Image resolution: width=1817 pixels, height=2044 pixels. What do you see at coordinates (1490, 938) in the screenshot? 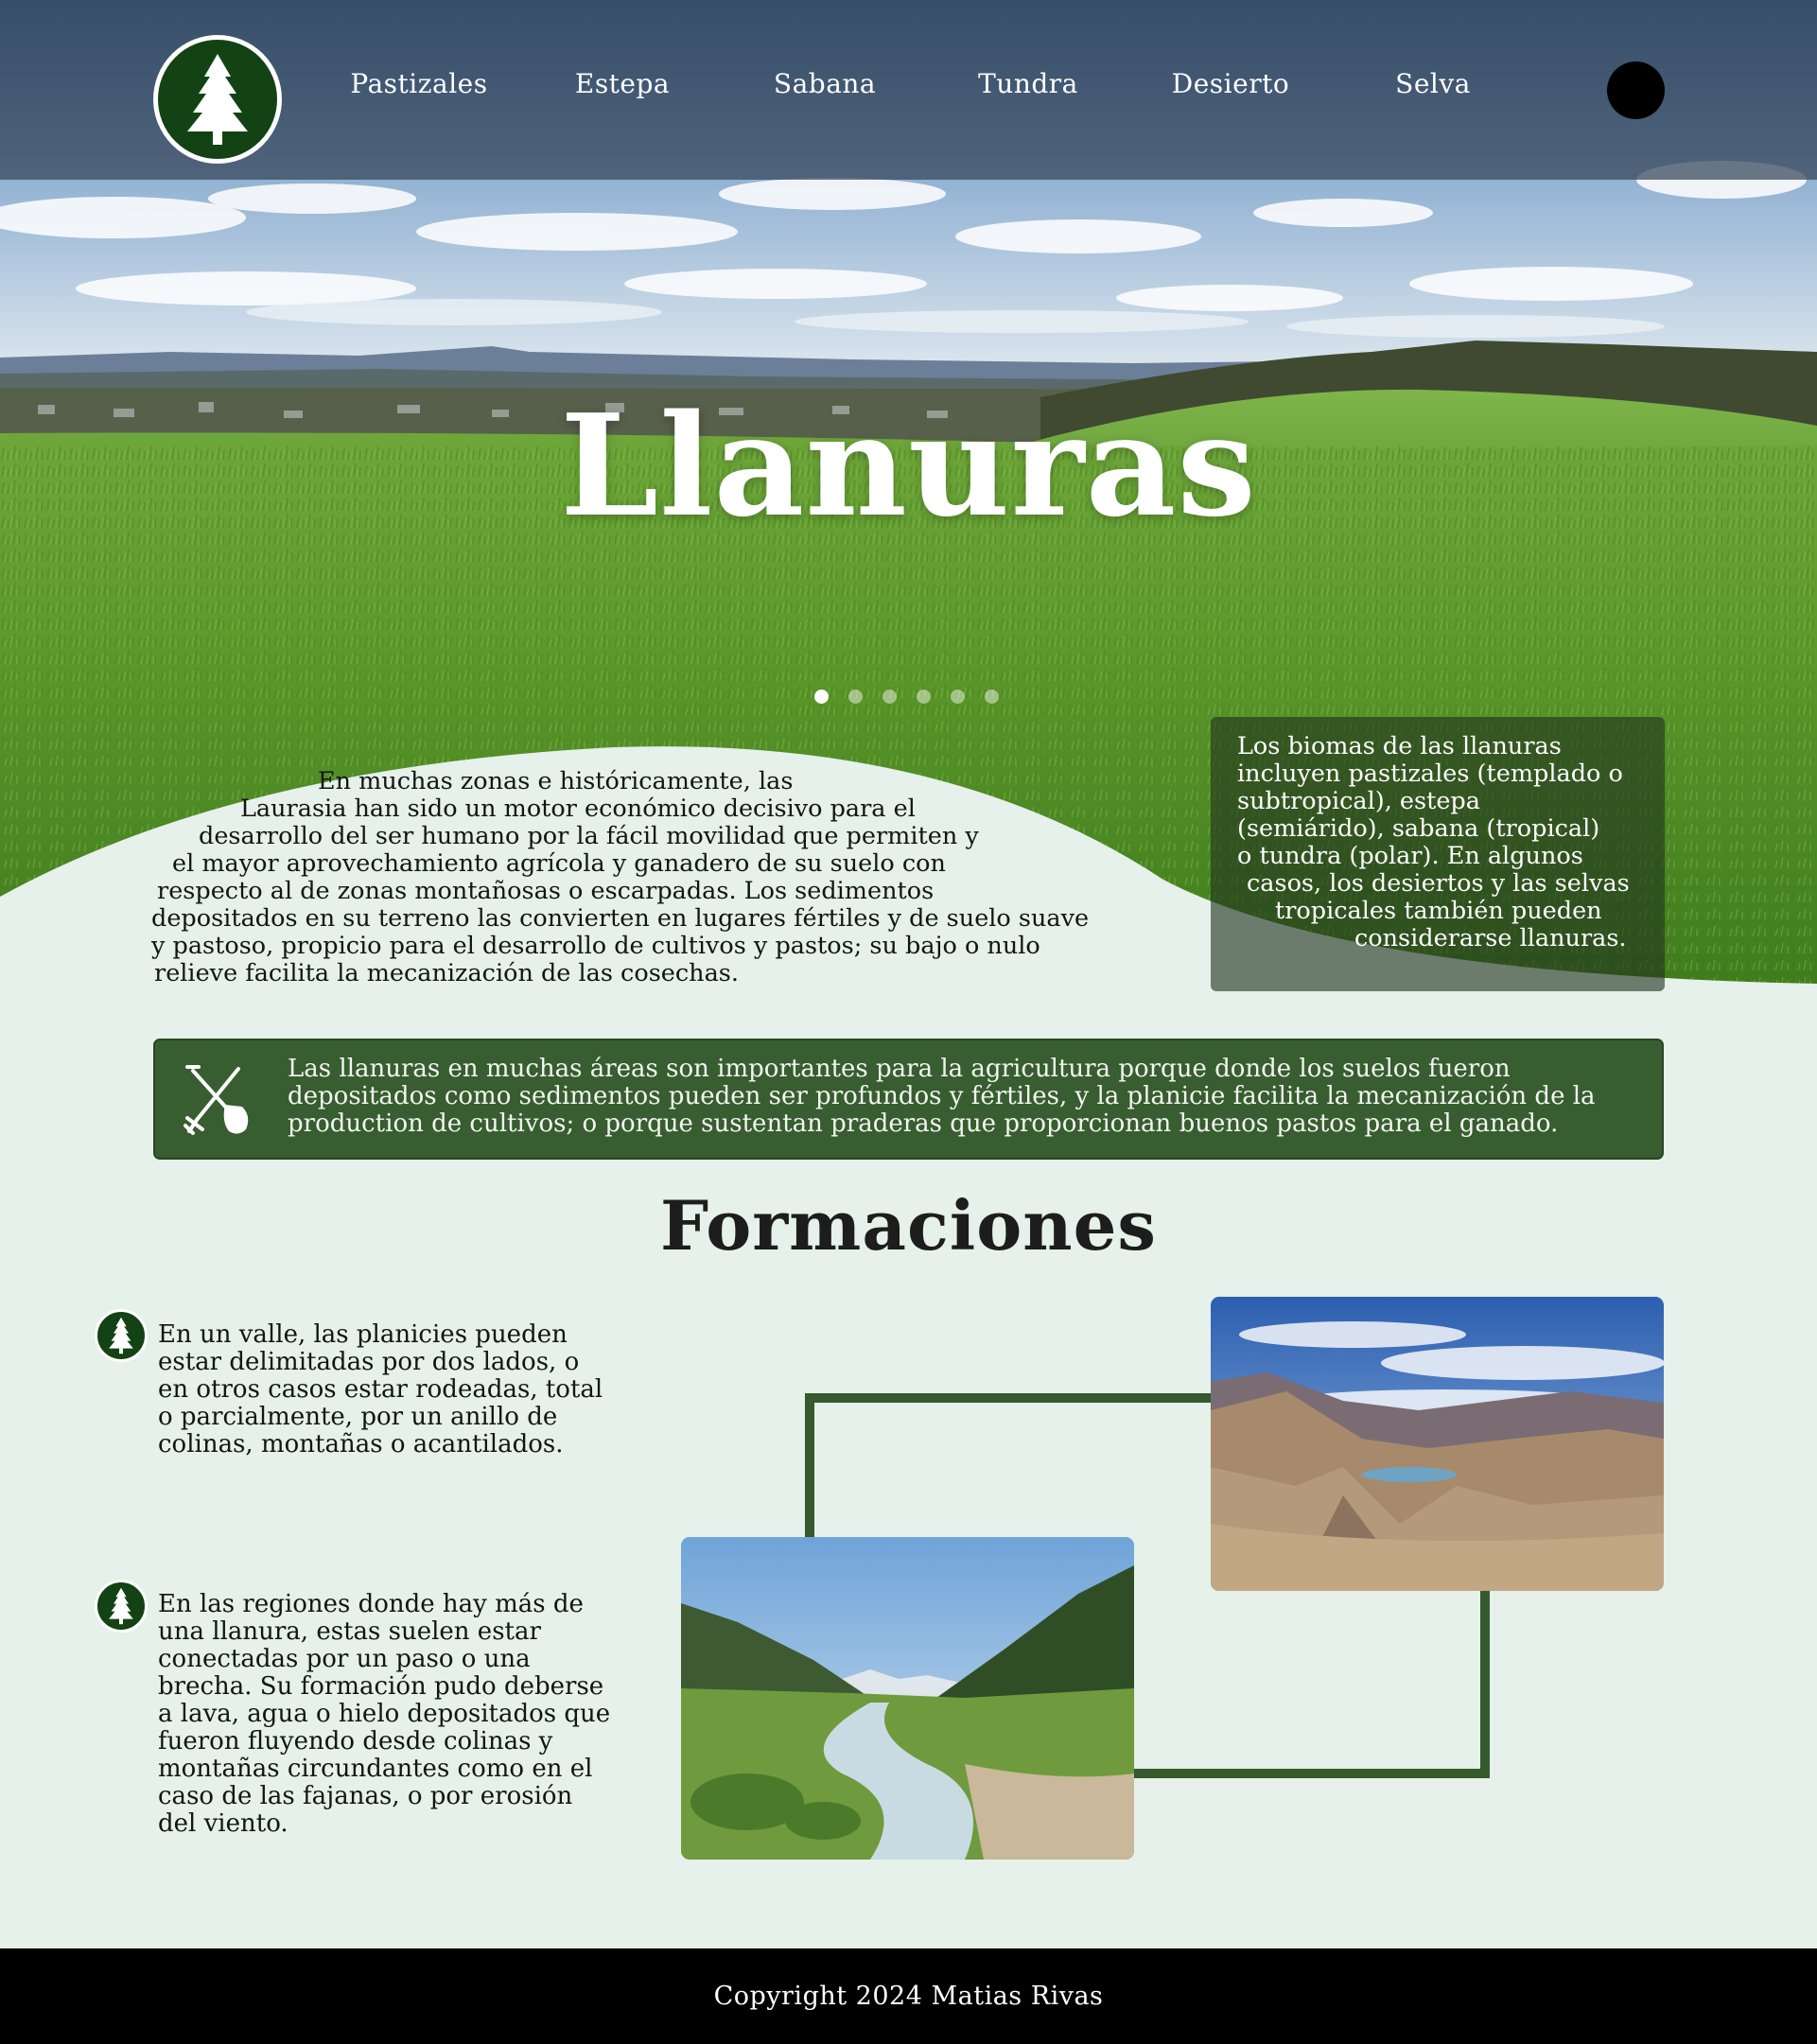
I see `note-line: considerarse llanuras.` at bounding box center [1490, 938].